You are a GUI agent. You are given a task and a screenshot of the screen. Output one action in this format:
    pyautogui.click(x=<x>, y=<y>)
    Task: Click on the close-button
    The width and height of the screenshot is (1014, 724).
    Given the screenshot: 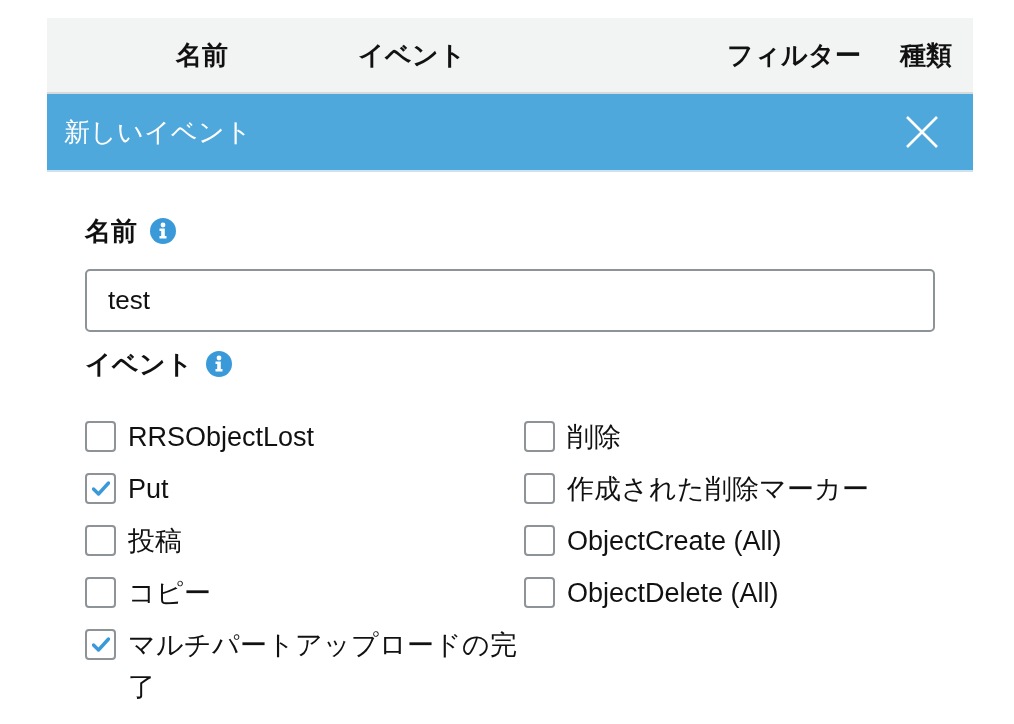 What is the action you would take?
    pyautogui.click(x=922, y=132)
    